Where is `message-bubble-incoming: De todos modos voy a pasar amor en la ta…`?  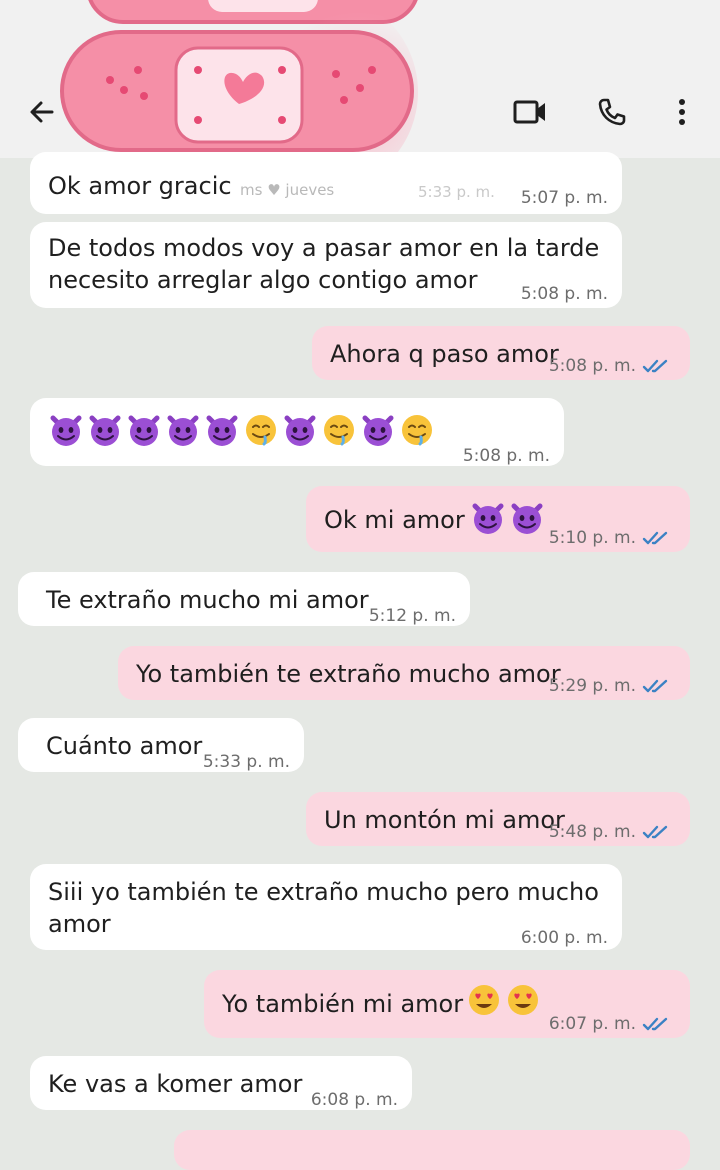 message-bubble-incoming: De todos modos voy a pasar amor en la ta… is located at coordinates (326, 265).